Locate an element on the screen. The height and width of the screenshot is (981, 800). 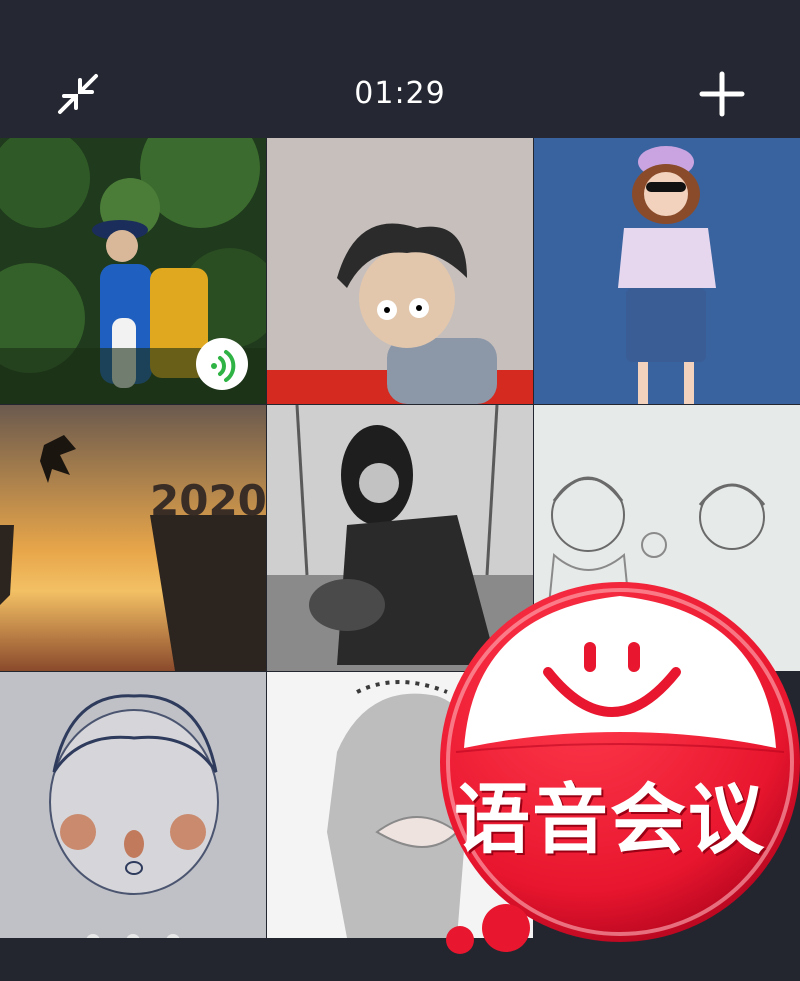
add-member-button is located at coordinates (722, 94).